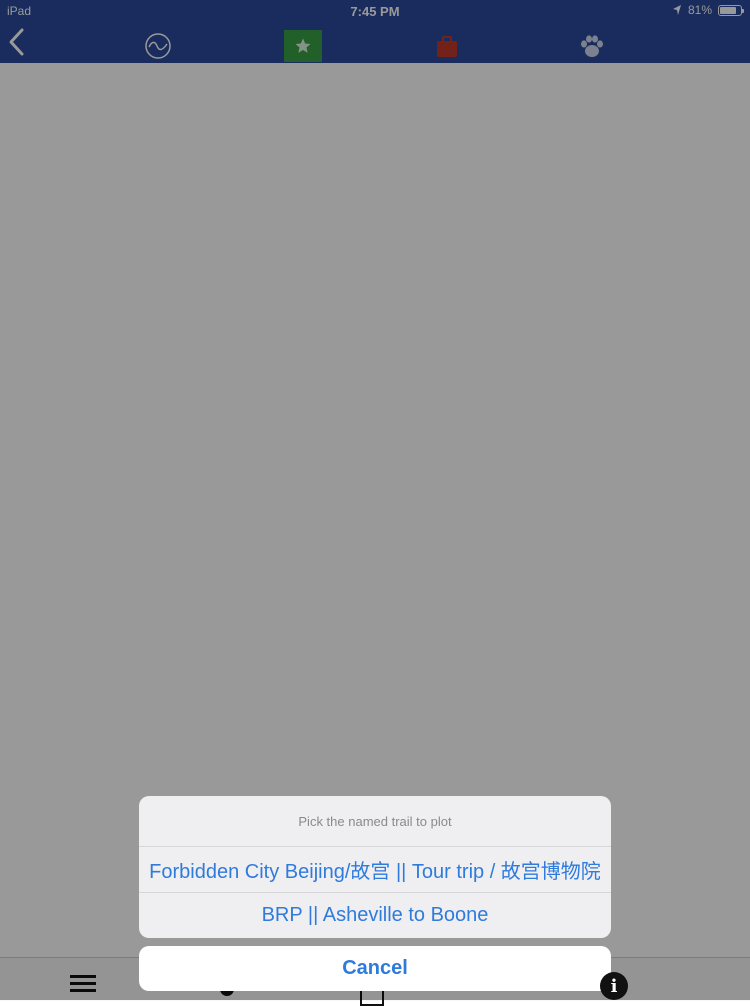  Describe the element at coordinates (375, 968) in the screenshot. I see `cancel-button: Cancel` at that location.